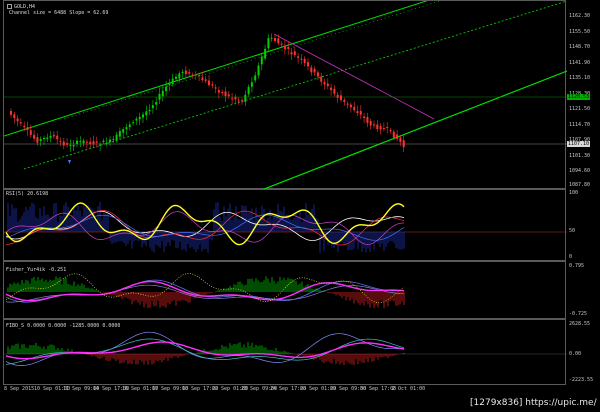  I want to click on watermark: [1279x836] https://upic.me/, so click(533, 403).